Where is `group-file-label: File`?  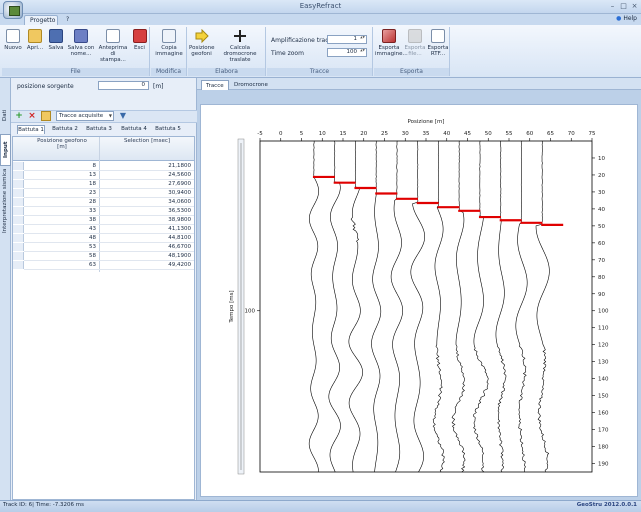
group-file-label: File is located at coordinates (75, 72).